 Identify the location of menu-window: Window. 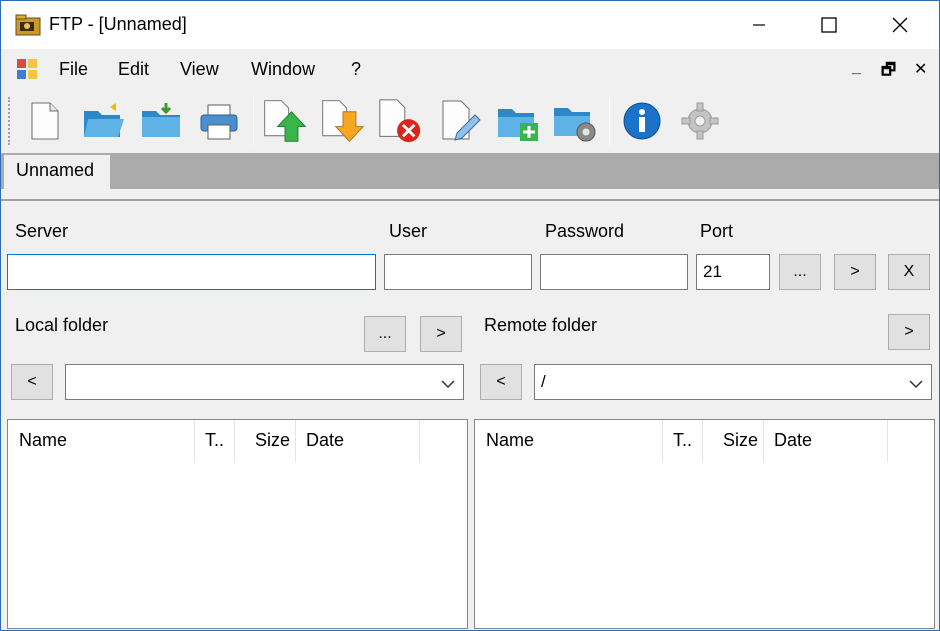
(283, 69).